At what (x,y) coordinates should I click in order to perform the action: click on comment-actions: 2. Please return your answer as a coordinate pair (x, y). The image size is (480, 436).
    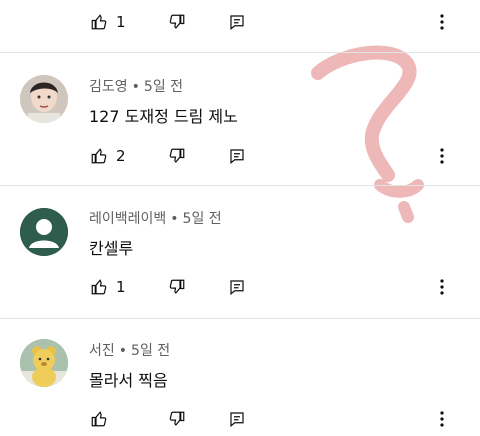
    Looking at the image, I should click on (276, 156).